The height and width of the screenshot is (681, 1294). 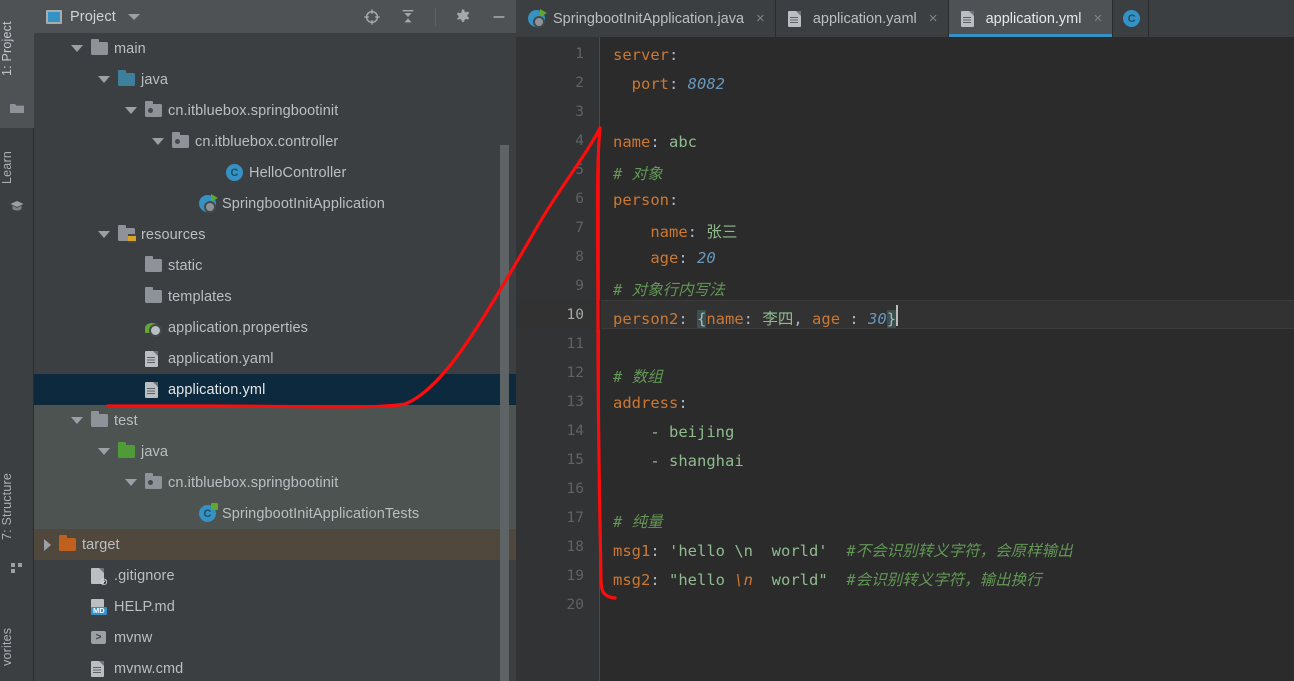 What do you see at coordinates (748, 551) in the screenshot?
I see `code-token: 'hello \n world'` at bounding box center [748, 551].